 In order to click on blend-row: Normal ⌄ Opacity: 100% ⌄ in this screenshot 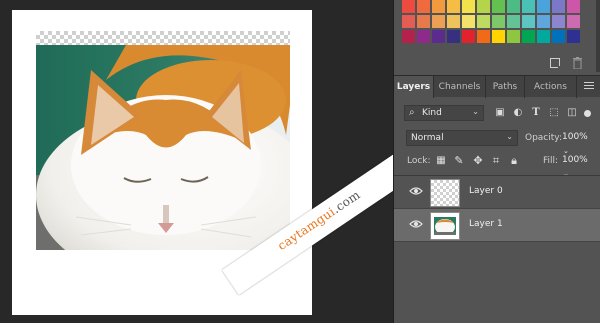, I will do `click(497, 142)`.